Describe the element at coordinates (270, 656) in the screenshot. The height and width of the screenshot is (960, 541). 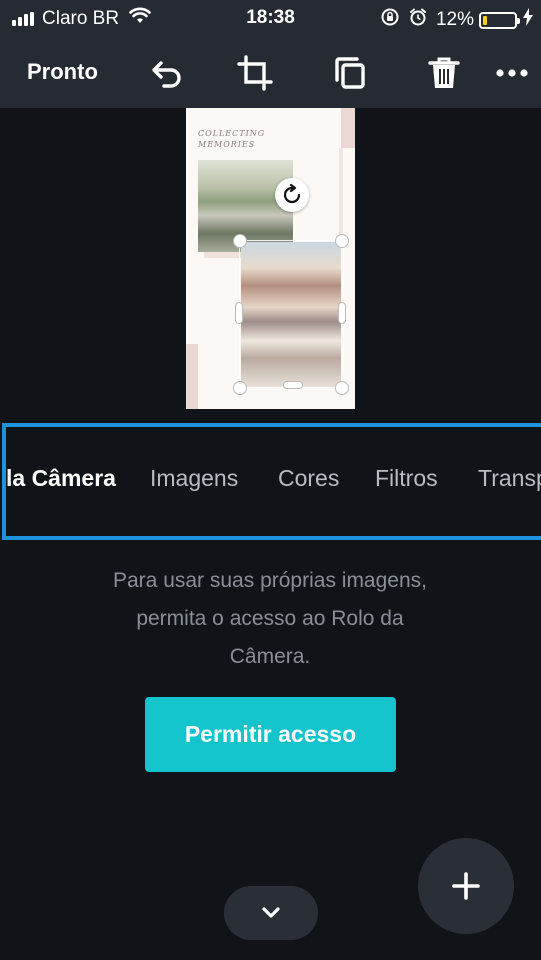
I see `permission-line: Câmera.` at that location.